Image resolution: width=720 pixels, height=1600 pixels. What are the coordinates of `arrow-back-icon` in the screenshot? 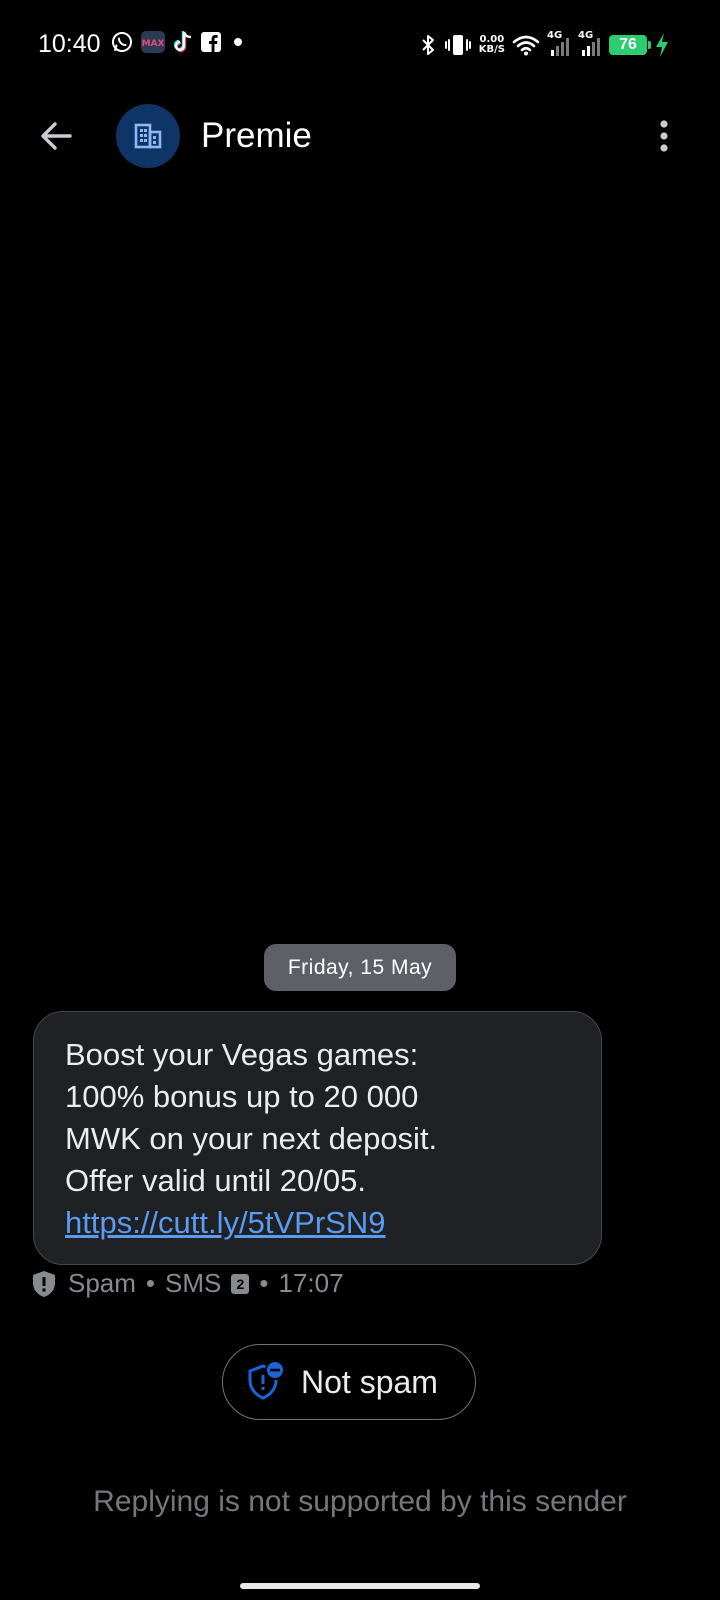 It's located at (56, 136).